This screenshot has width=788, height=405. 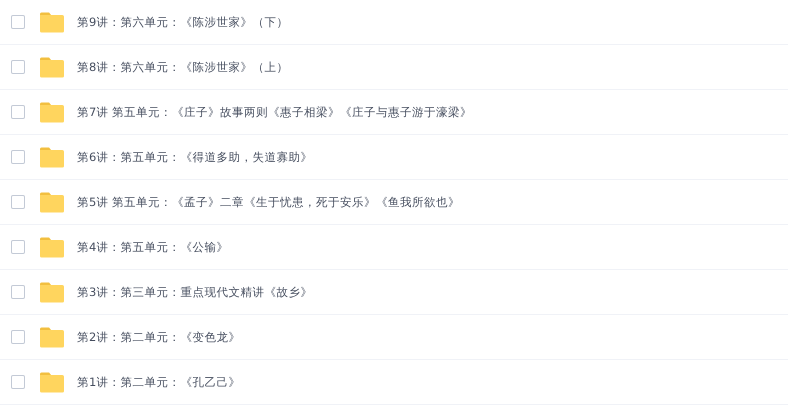 What do you see at coordinates (194, 157) in the screenshot?
I see `folder-name: 第6讲：第五单元：《得道多助，失道寡助》` at bounding box center [194, 157].